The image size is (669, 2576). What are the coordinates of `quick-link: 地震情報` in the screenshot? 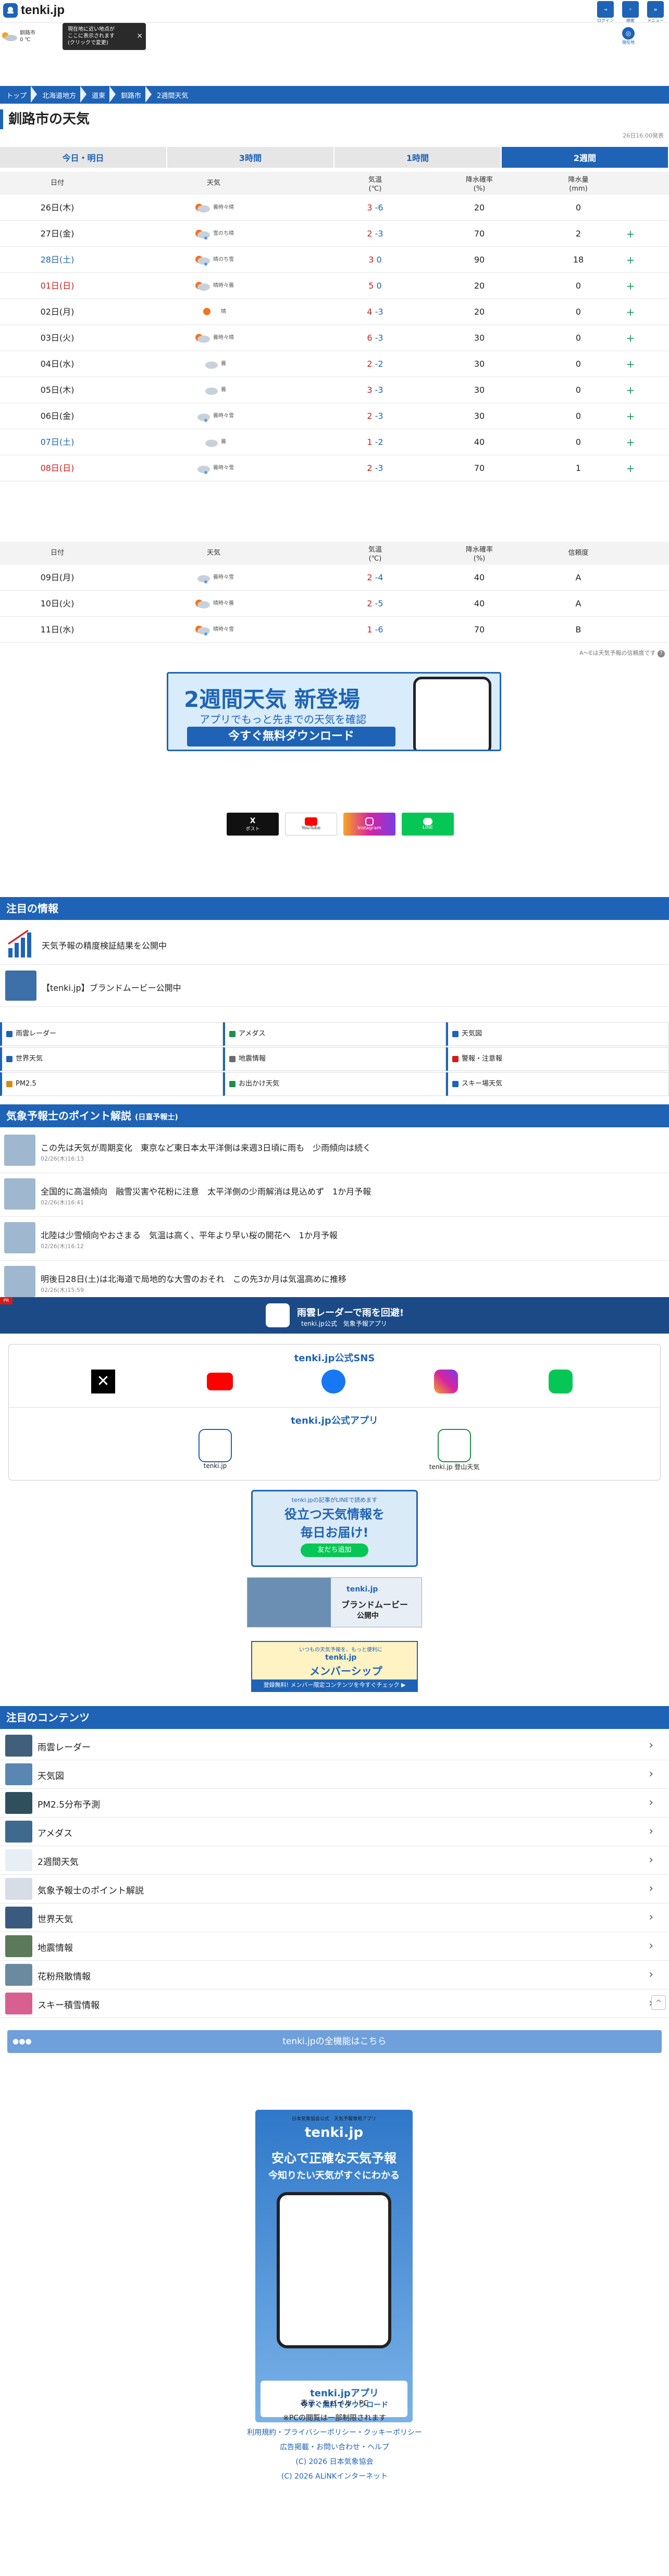 It's located at (334, 1059).